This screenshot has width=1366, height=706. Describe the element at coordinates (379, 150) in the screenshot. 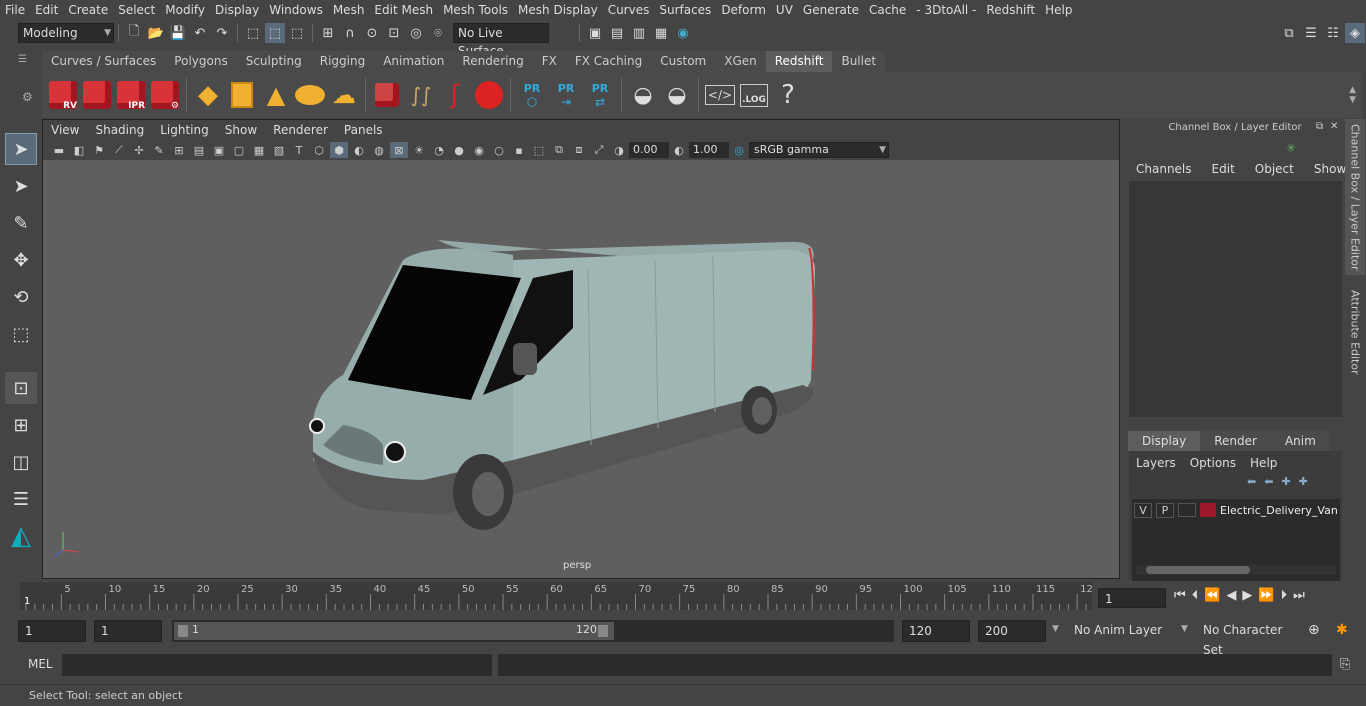

I see `textured-icon: ◍` at that location.